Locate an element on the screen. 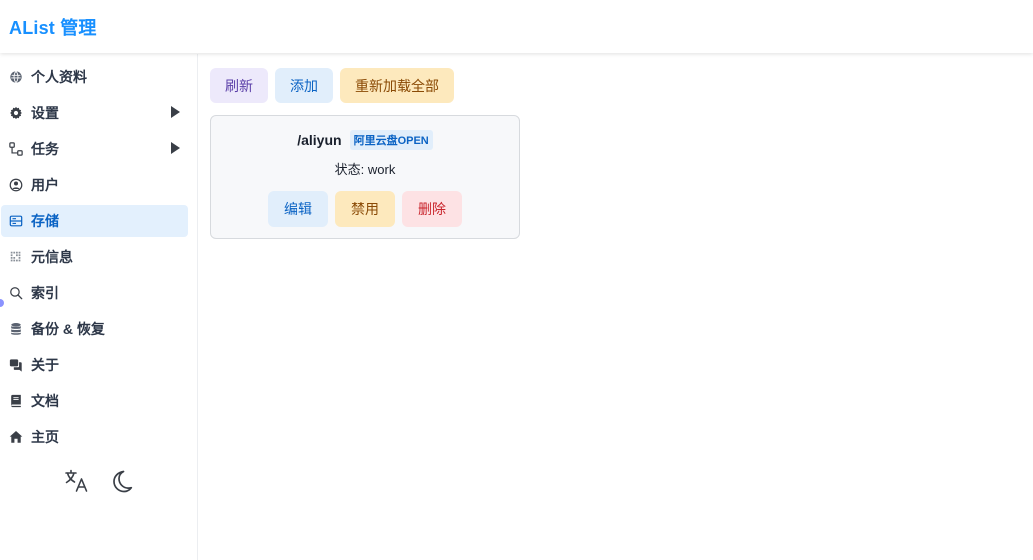 Image resolution: width=1033 pixels, height=560 pixels. moon-icon is located at coordinates (121, 481).